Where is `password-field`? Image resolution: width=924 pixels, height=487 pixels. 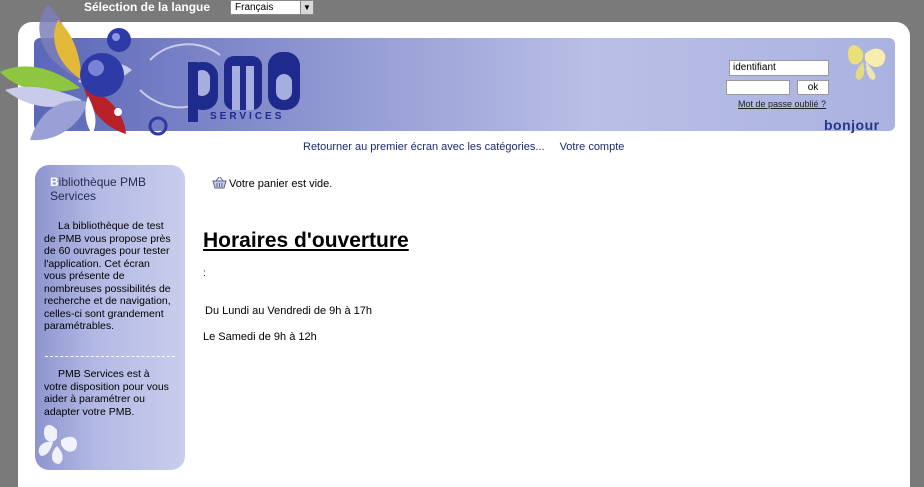
password-field is located at coordinates (758, 87).